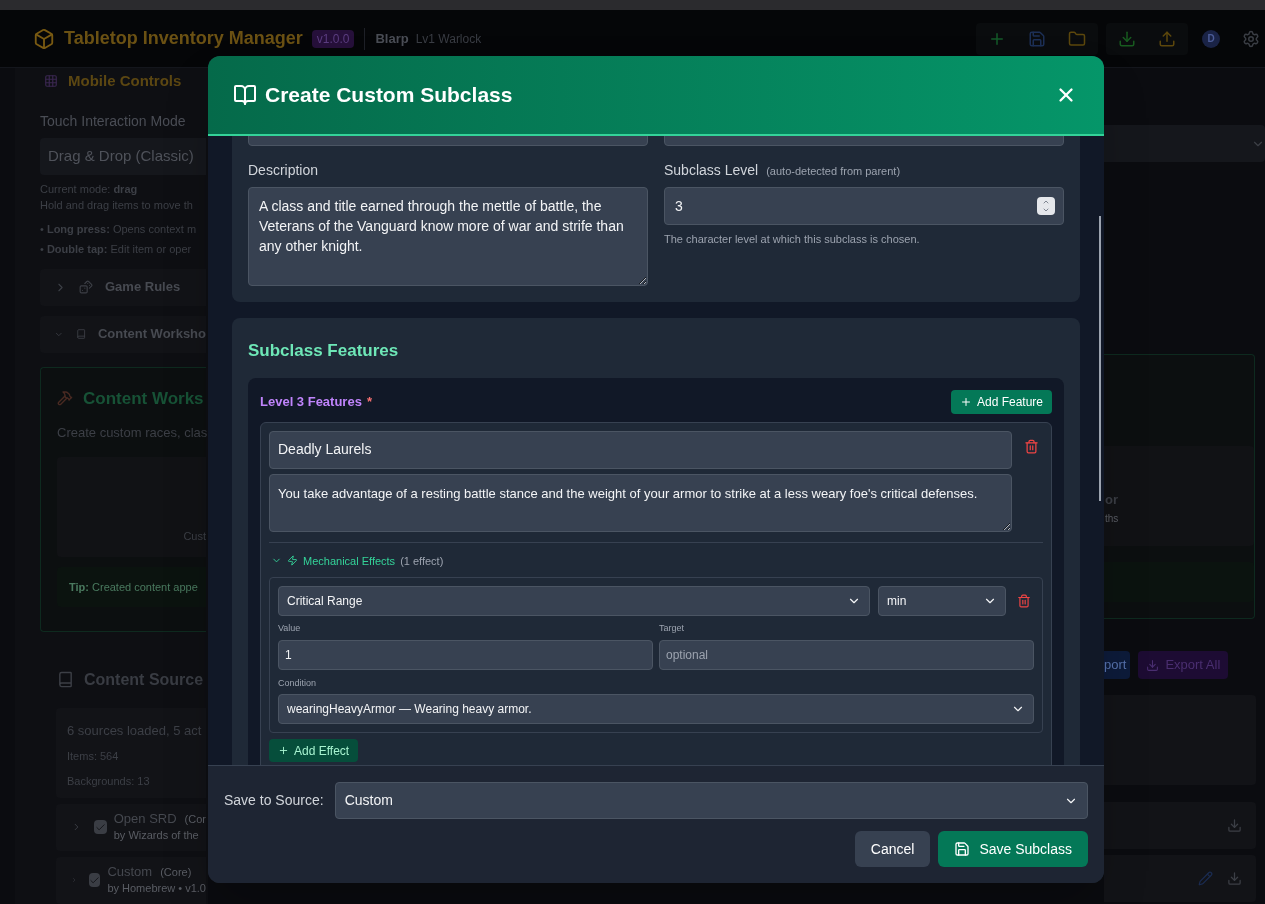 Image resolution: width=1265 pixels, height=904 pixels. I want to click on source-name: Custom, so click(130, 872).